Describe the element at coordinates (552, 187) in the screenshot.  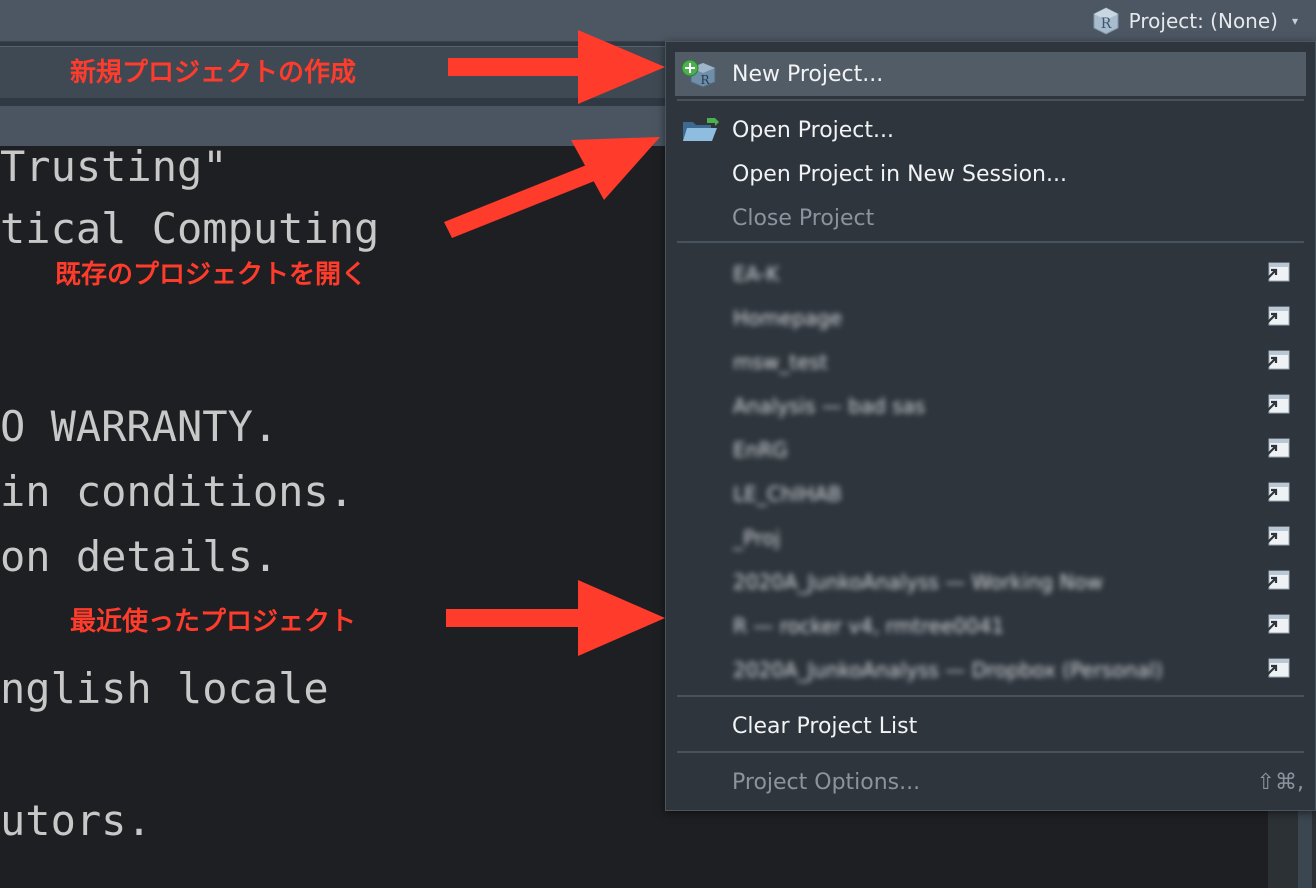
I see `arrow-open-project-icon` at that location.